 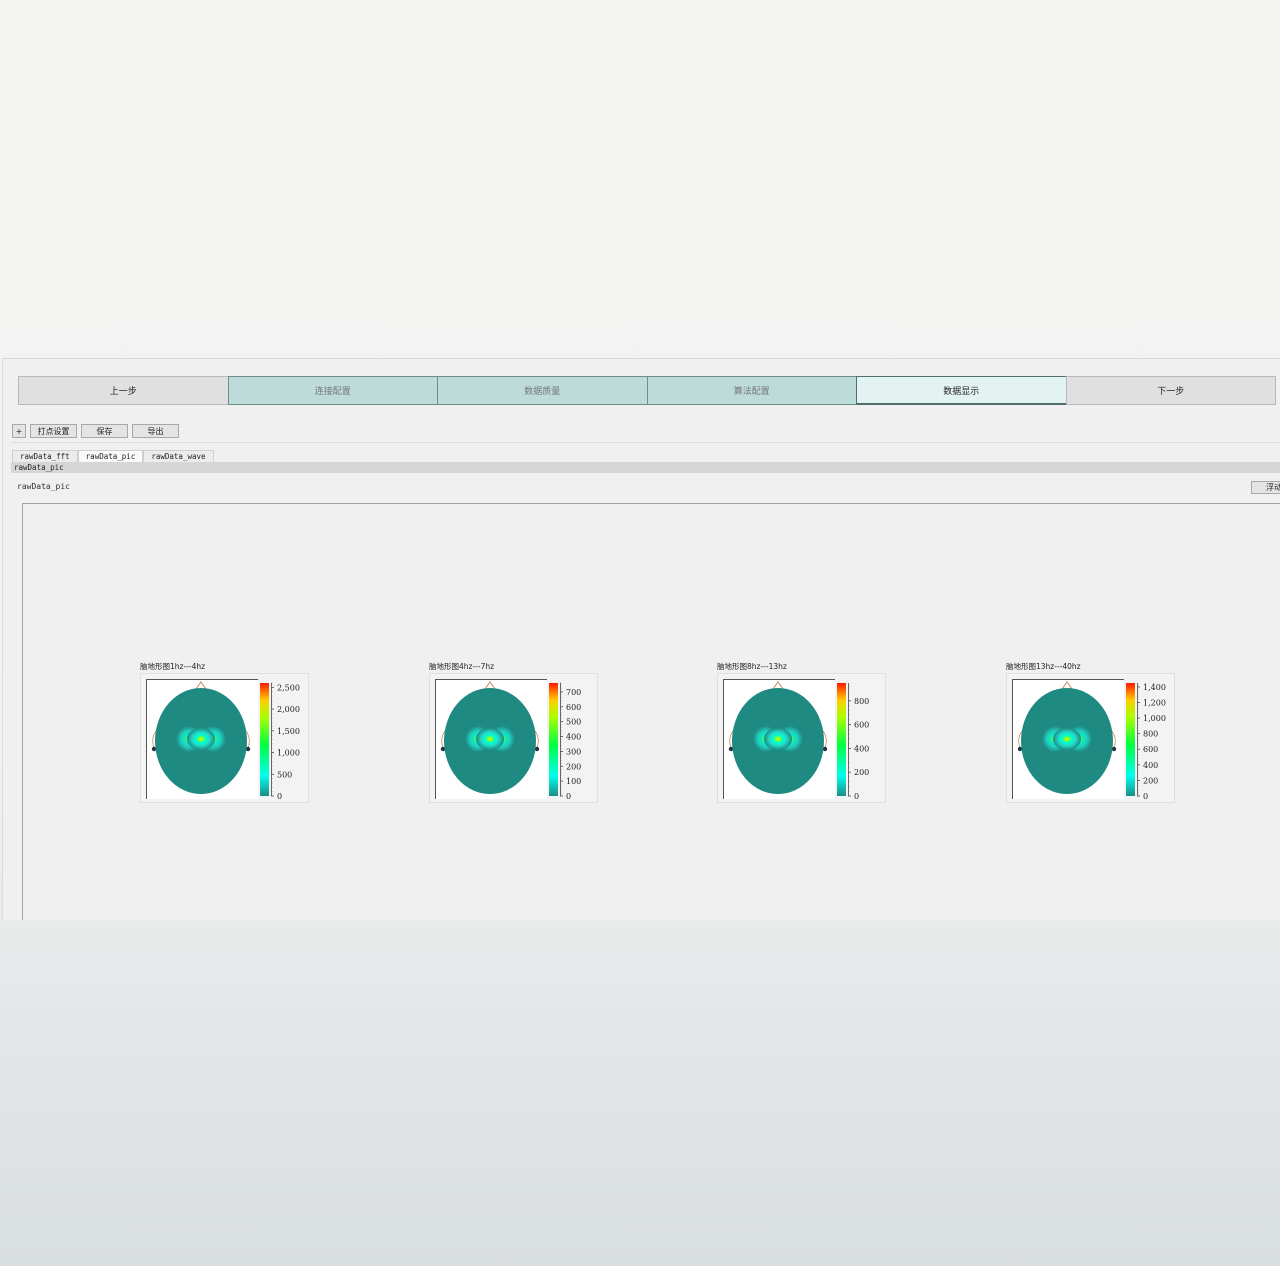 What do you see at coordinates (1154, 687) in the screenshot?
I see `colorbar-tick-label: 1,400` at bounding box center [1154, 687].